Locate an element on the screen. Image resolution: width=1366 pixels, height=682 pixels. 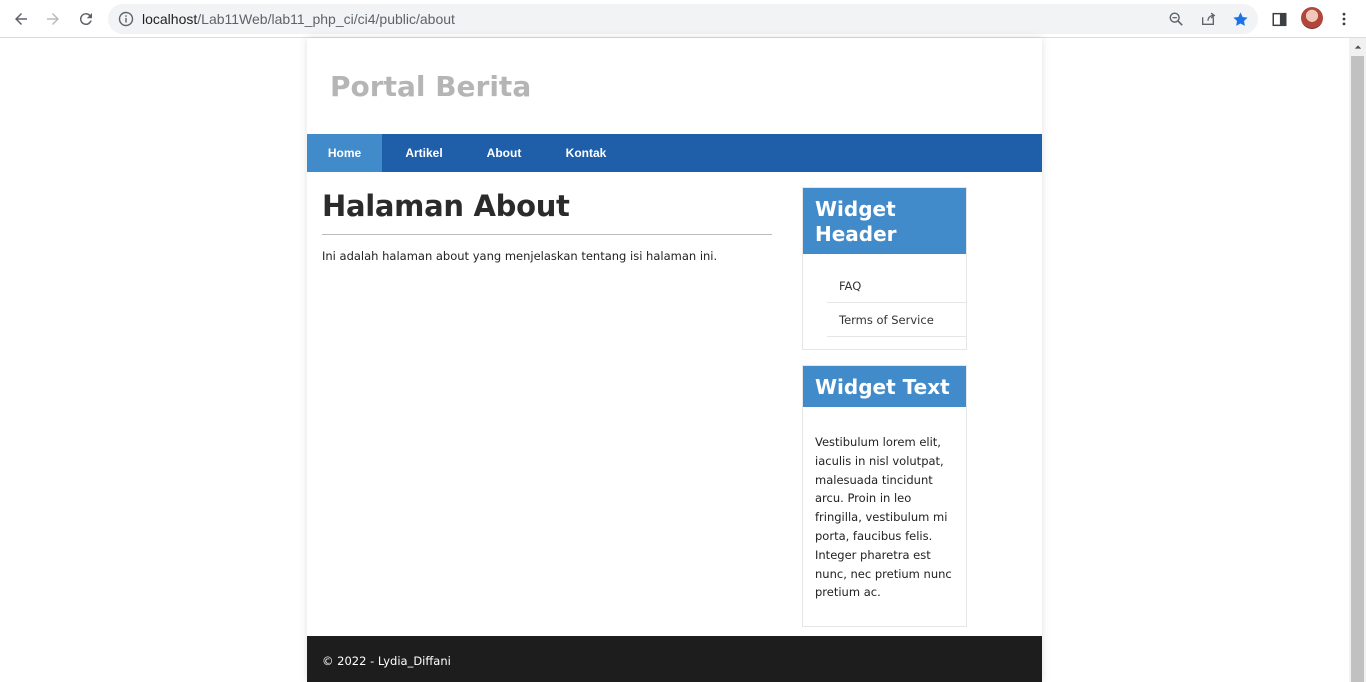
nav-kontak: Kontak is located at coordinates (586, 153).